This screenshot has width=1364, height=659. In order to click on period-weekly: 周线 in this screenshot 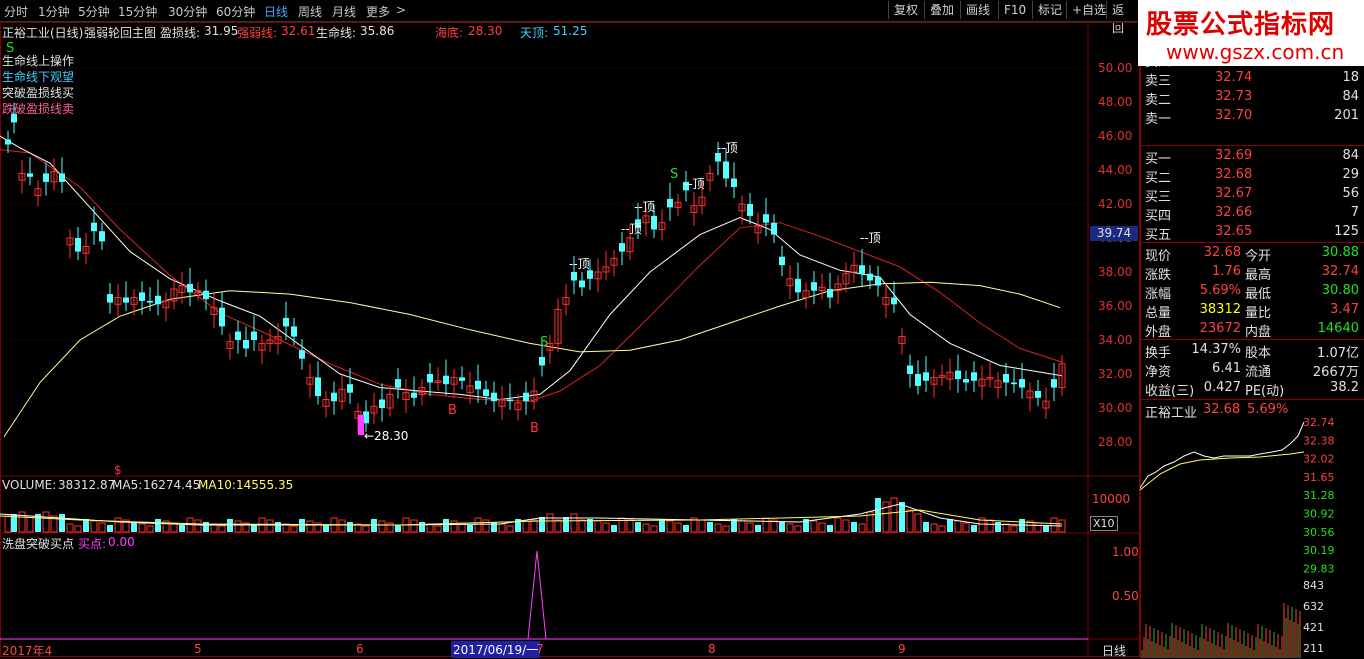, I will do `click(310, 11)`.